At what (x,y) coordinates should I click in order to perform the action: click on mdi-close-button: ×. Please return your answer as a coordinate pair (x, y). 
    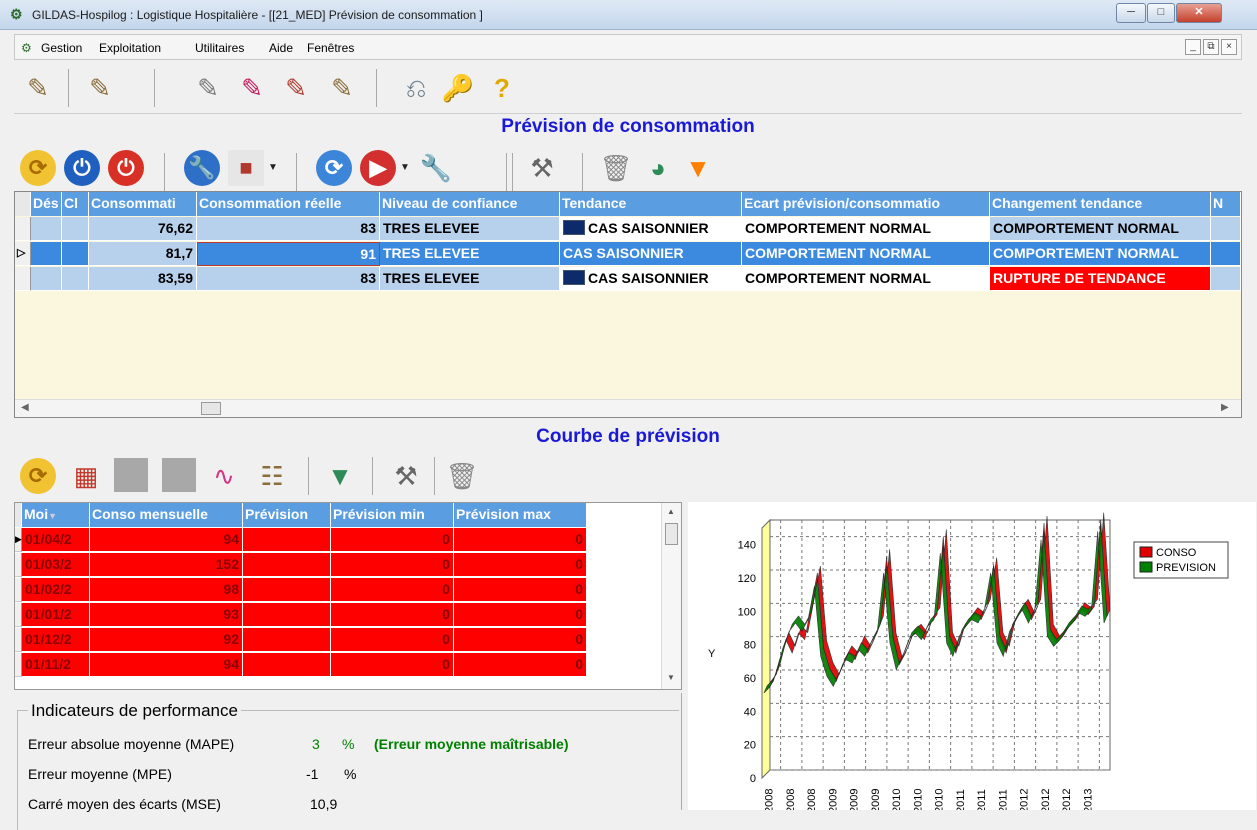
    Looking at the image, I should click on (1229, 47).